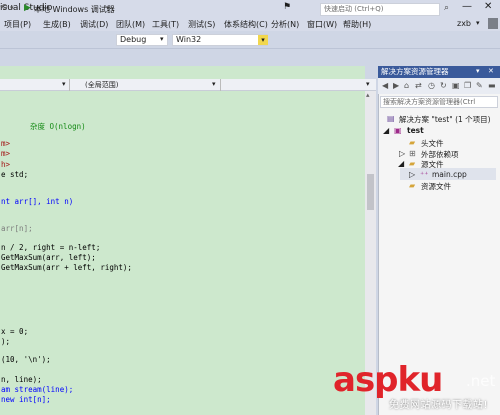  I want to click on folder-open-icon: ▰, so click(412, 163).